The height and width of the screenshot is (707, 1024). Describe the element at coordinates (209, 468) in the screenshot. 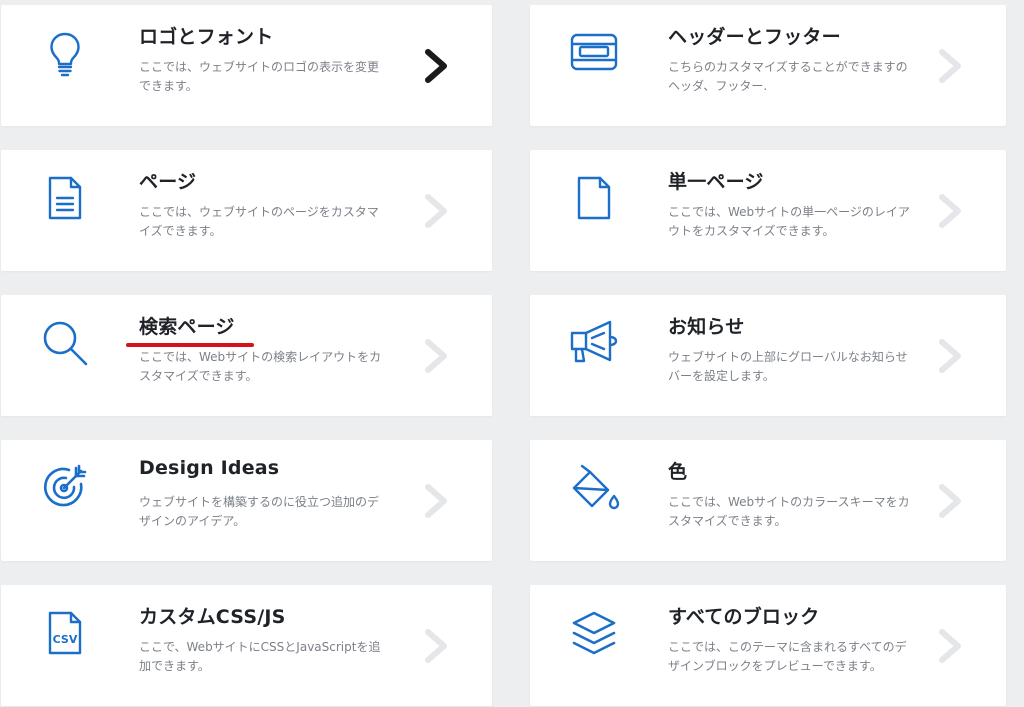

I see `card-title: Design Ideas` at that location.